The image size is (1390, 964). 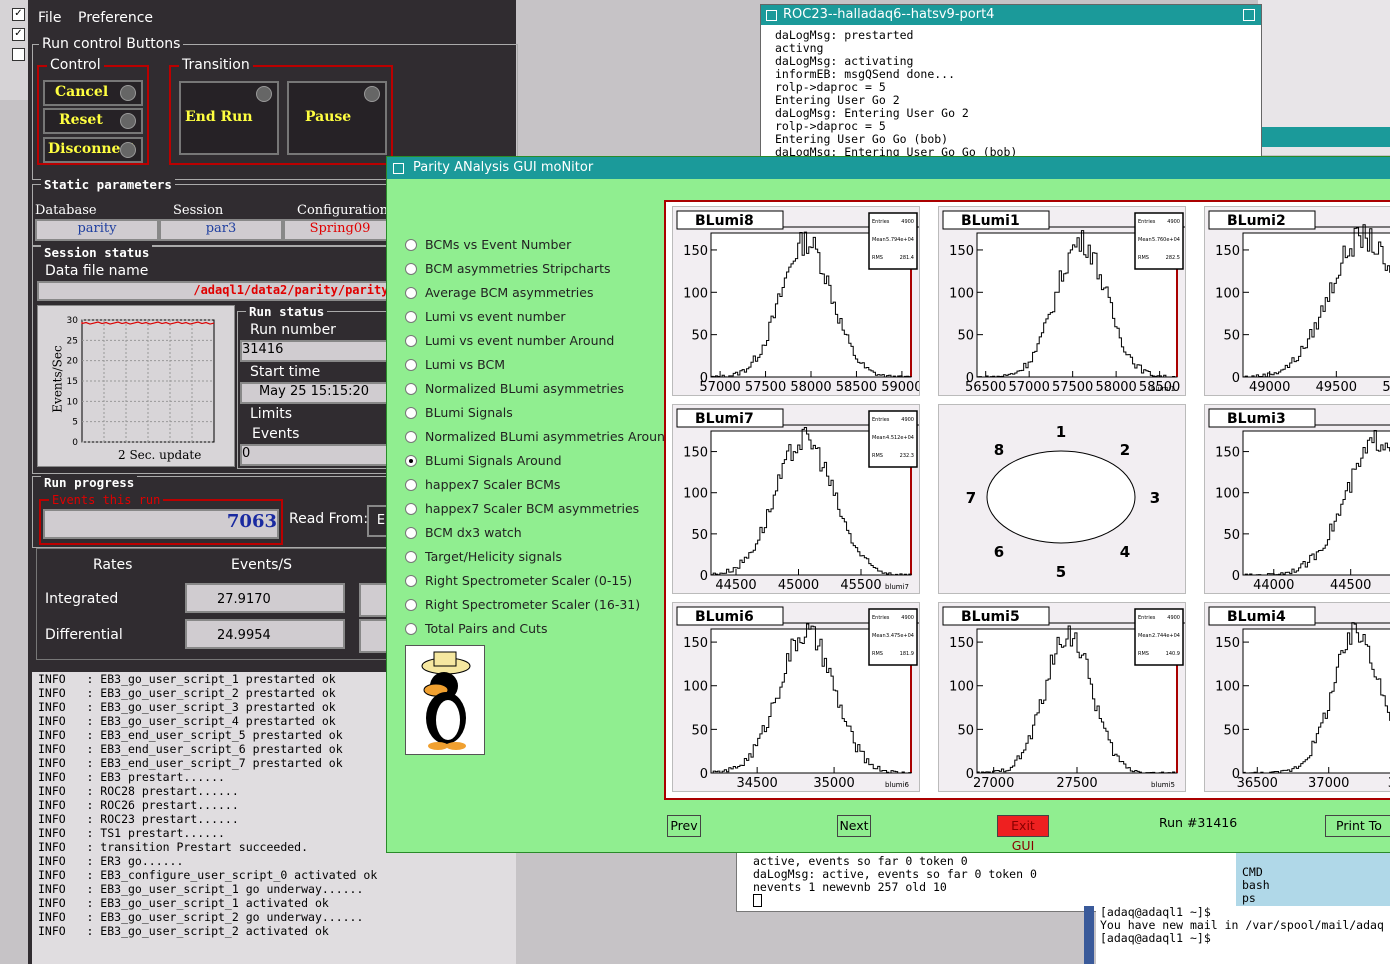 What do you see at coordinates (509, 292) in the screenshot?
I see `plot-option-label: Average BCM asymmetries` at bounding box center [509, 292].